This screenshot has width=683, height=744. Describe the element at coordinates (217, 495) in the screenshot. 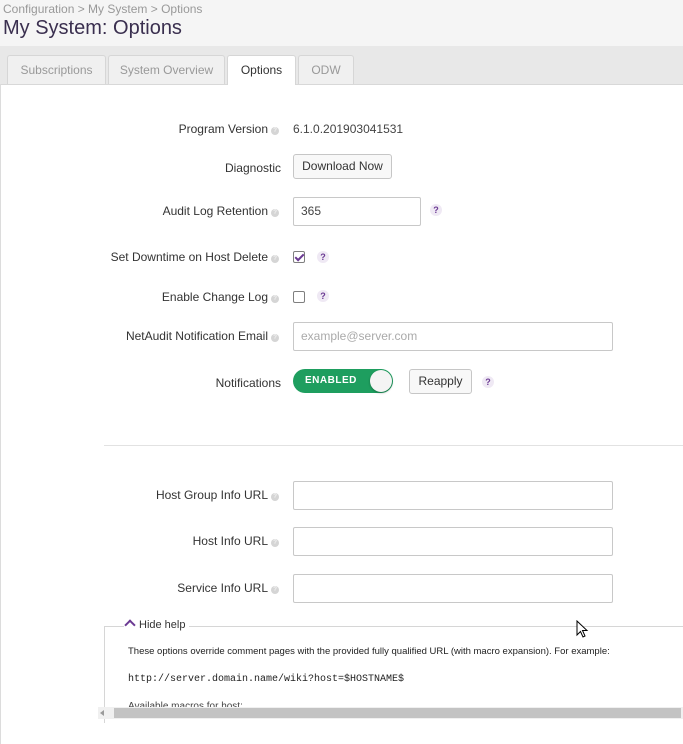

I see `host-group-info-url-label: Host Group Info URL?` at that location.